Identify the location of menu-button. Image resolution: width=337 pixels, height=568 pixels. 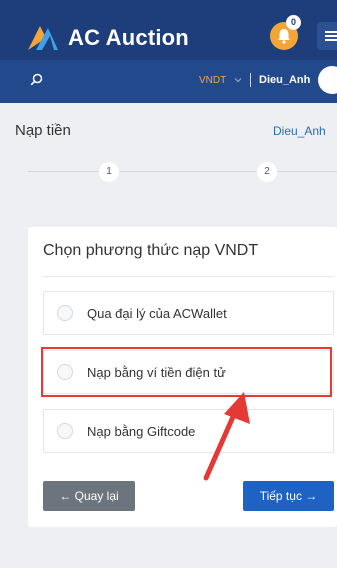
(327, 36).